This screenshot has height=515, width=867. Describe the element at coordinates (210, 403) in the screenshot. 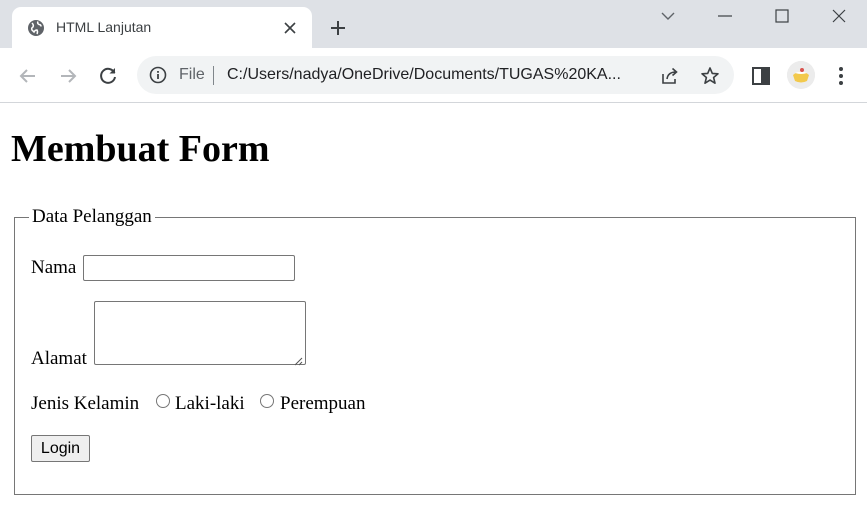

I see `radio-label-laki-laki: Laki-laki` at that location.